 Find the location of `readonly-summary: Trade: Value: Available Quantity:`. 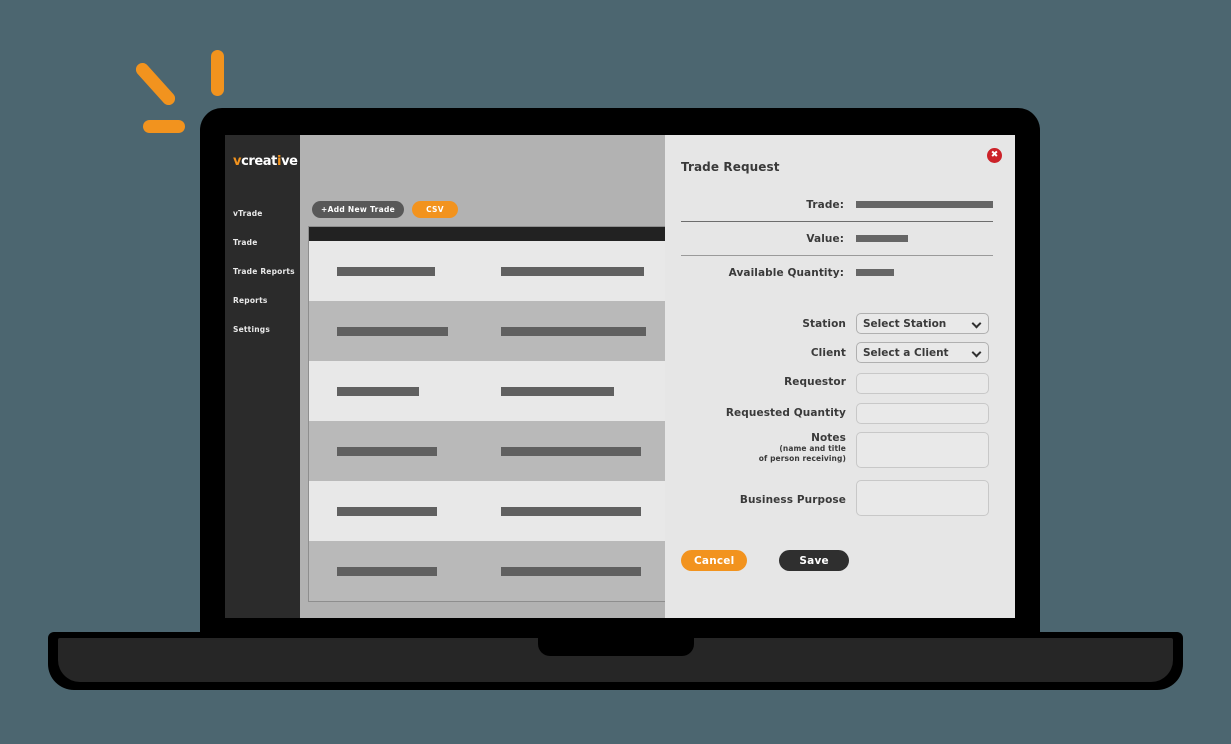

readonly-summary: Trade: Value: Available Quantity: is located at coordinates (840, 231).